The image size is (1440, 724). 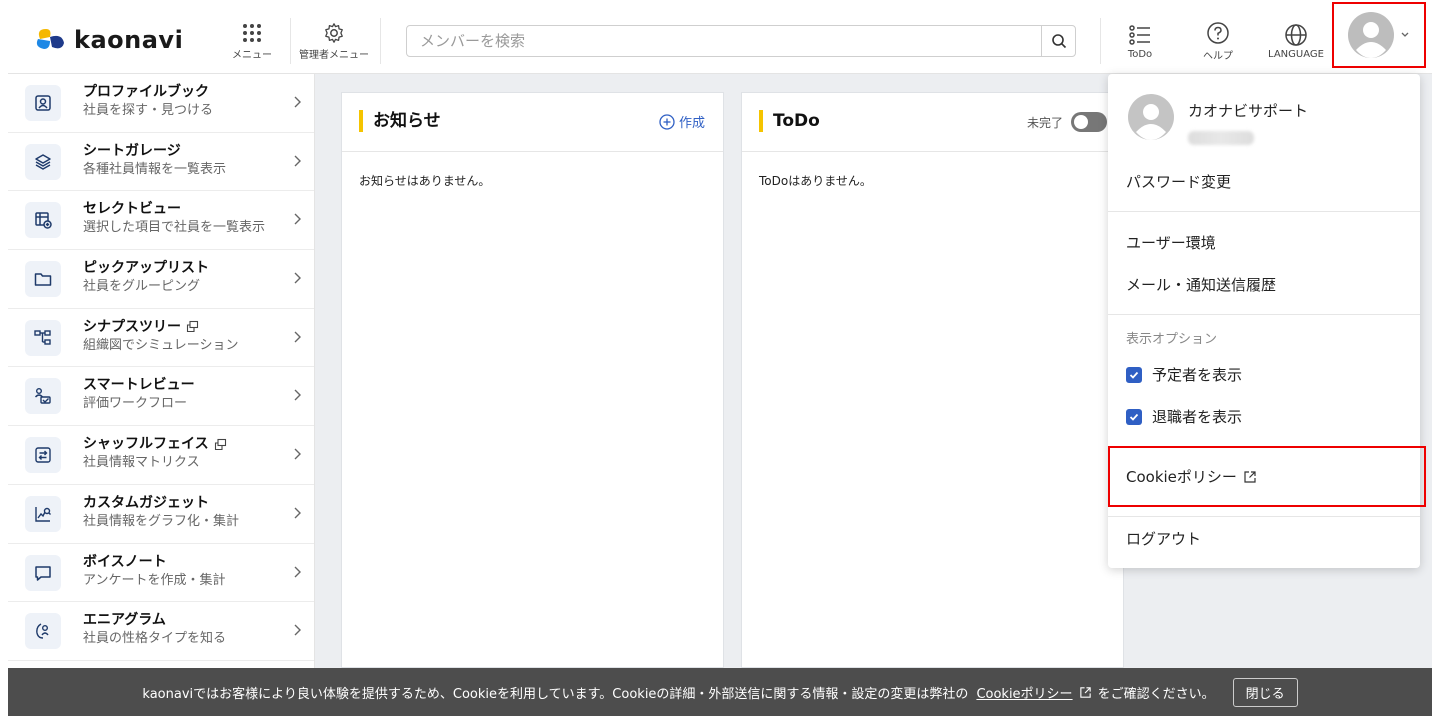 I want to click on language-button: LANGUAGE, so click(x=1296, y=41).